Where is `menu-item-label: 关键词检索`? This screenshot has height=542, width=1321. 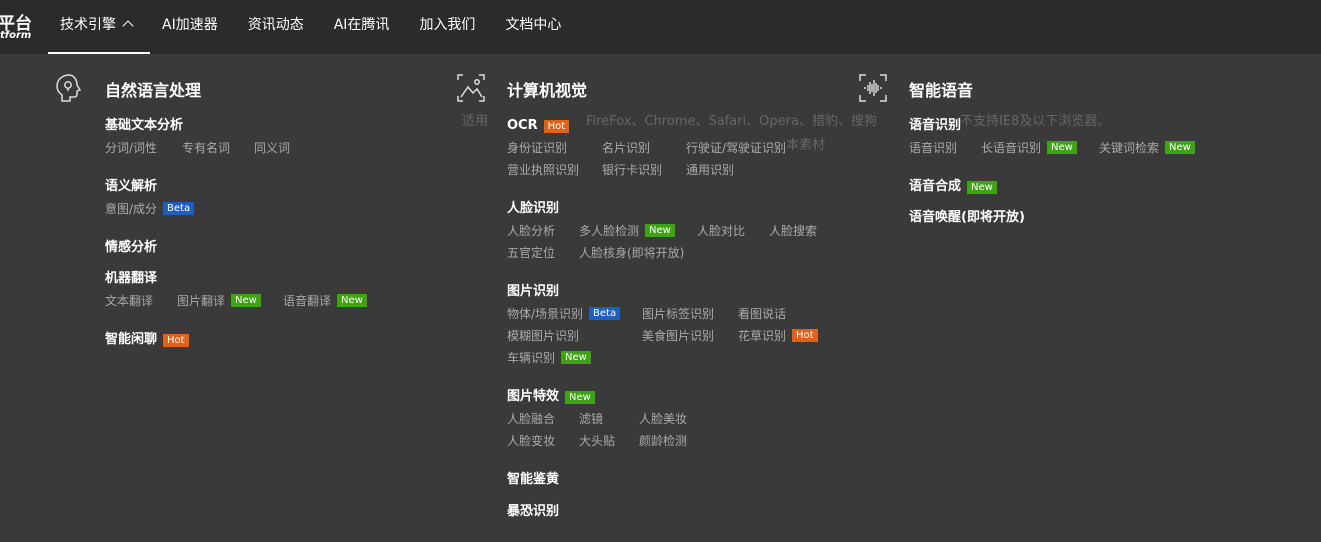
menu-item-label: 关键词检索 is located at coordinates (1129, 147).